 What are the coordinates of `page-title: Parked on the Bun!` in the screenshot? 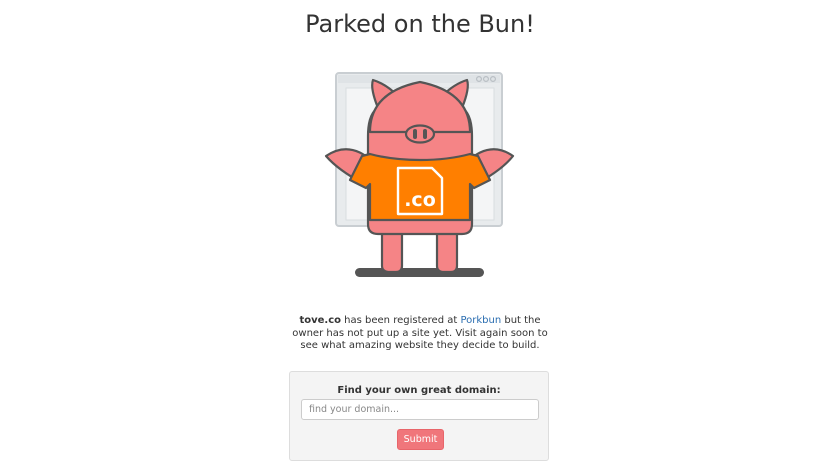 It's located at (420, 24).